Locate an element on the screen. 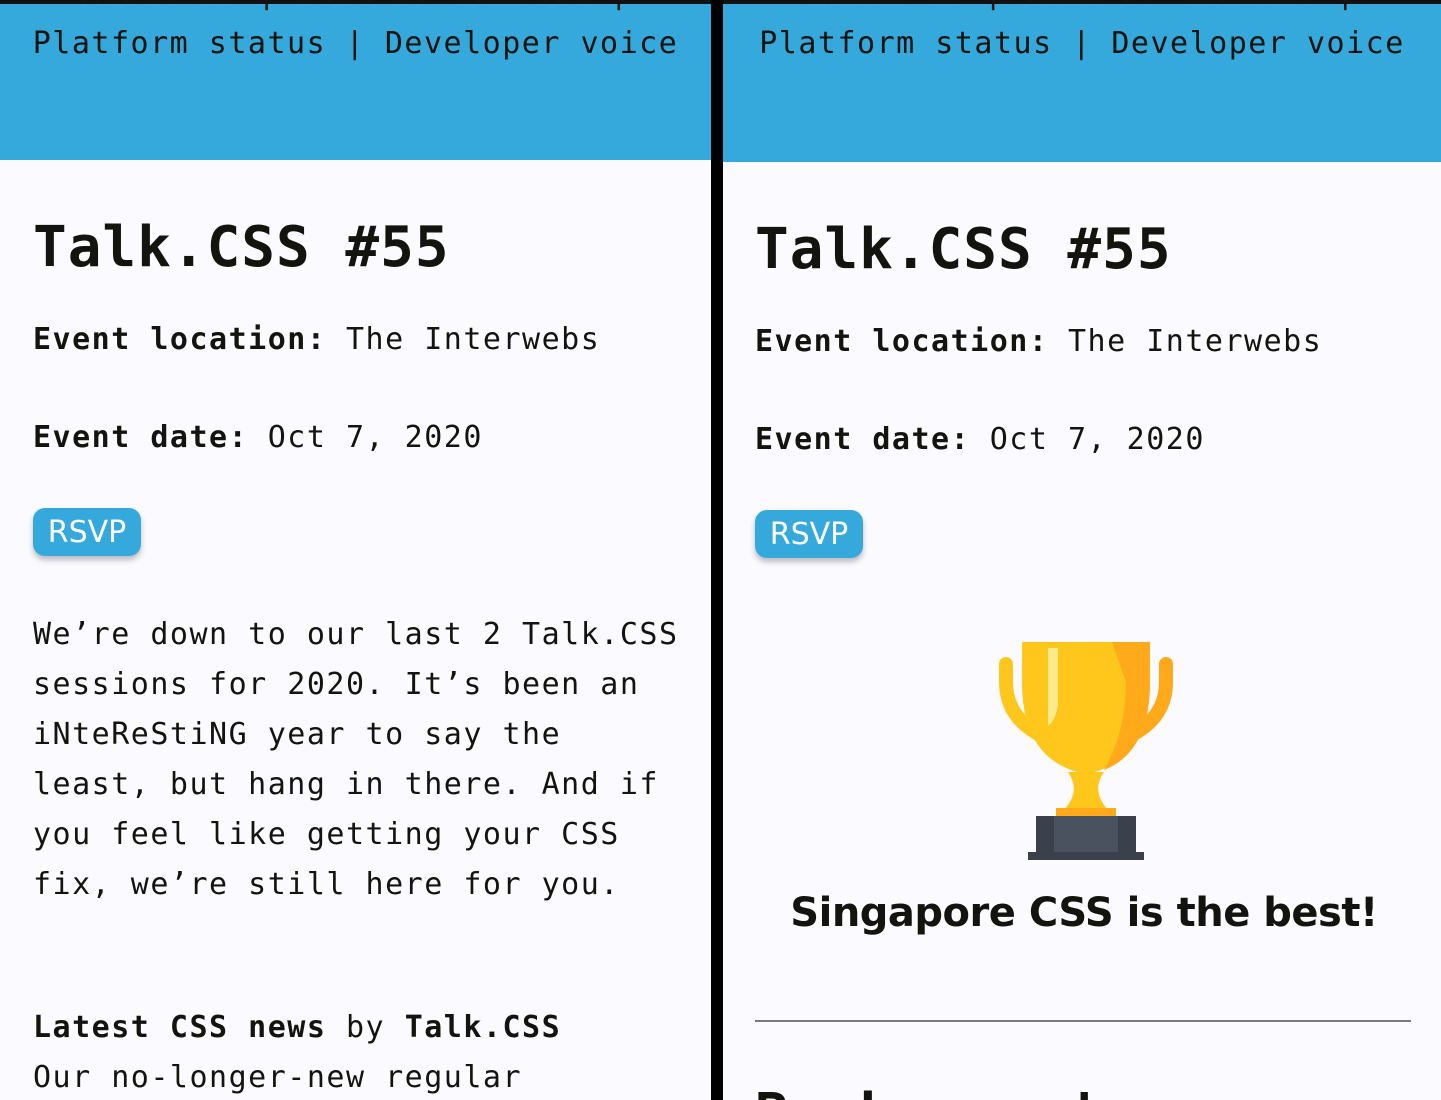 The image size is (1441, 1100). news-author: Talk.CSS is located at coordinates (483, 1027).